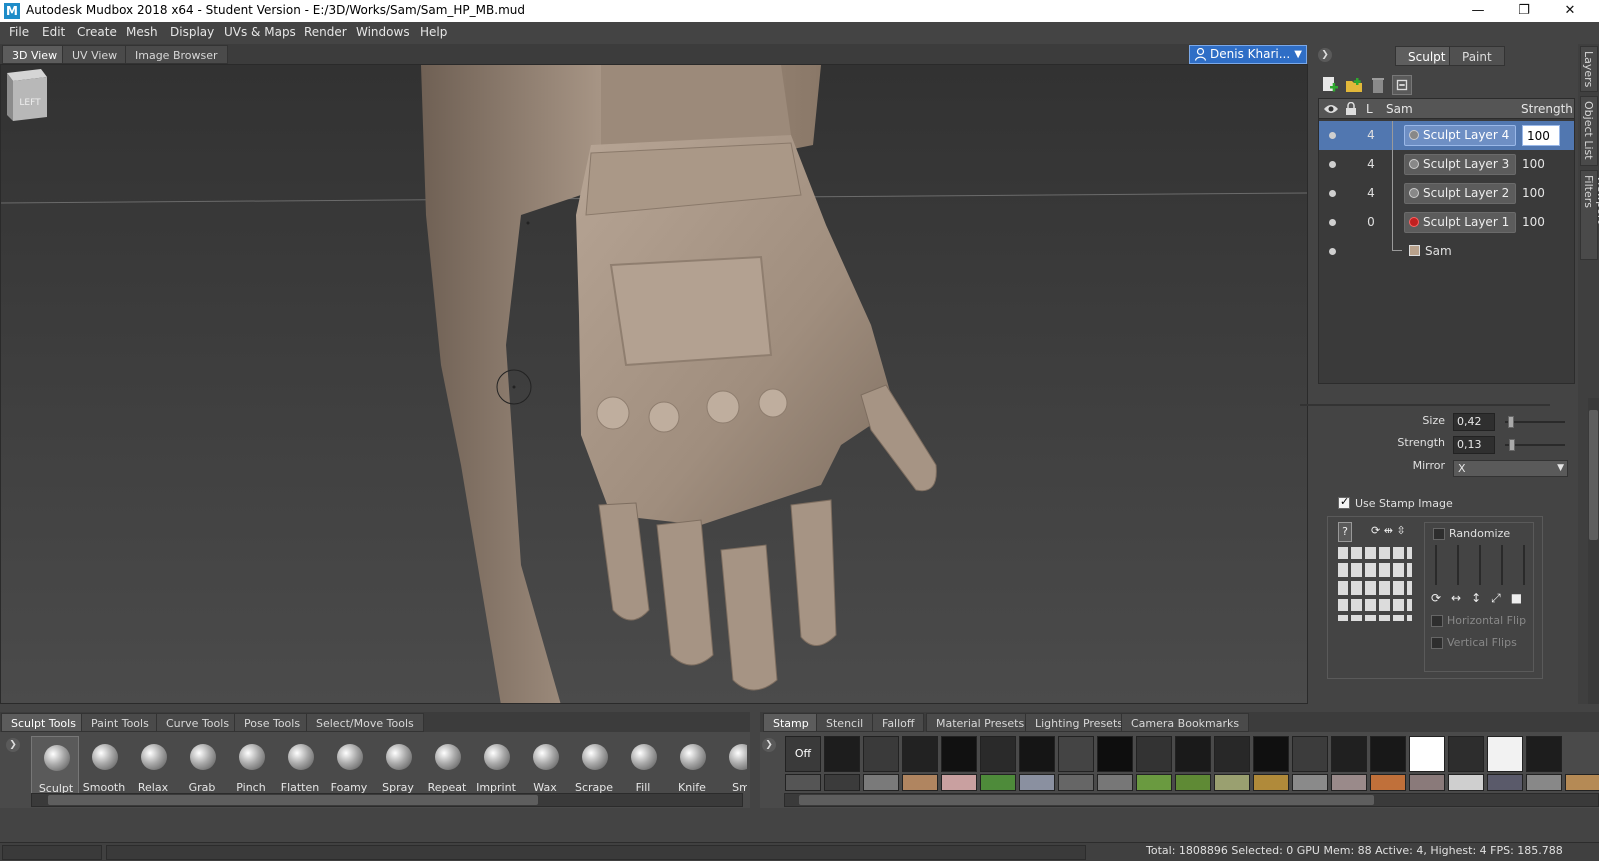 Image resolution: width=1599 pixels, height=861 pixels. I want to click on tab-stamp: Stamp, so click(791, 722).